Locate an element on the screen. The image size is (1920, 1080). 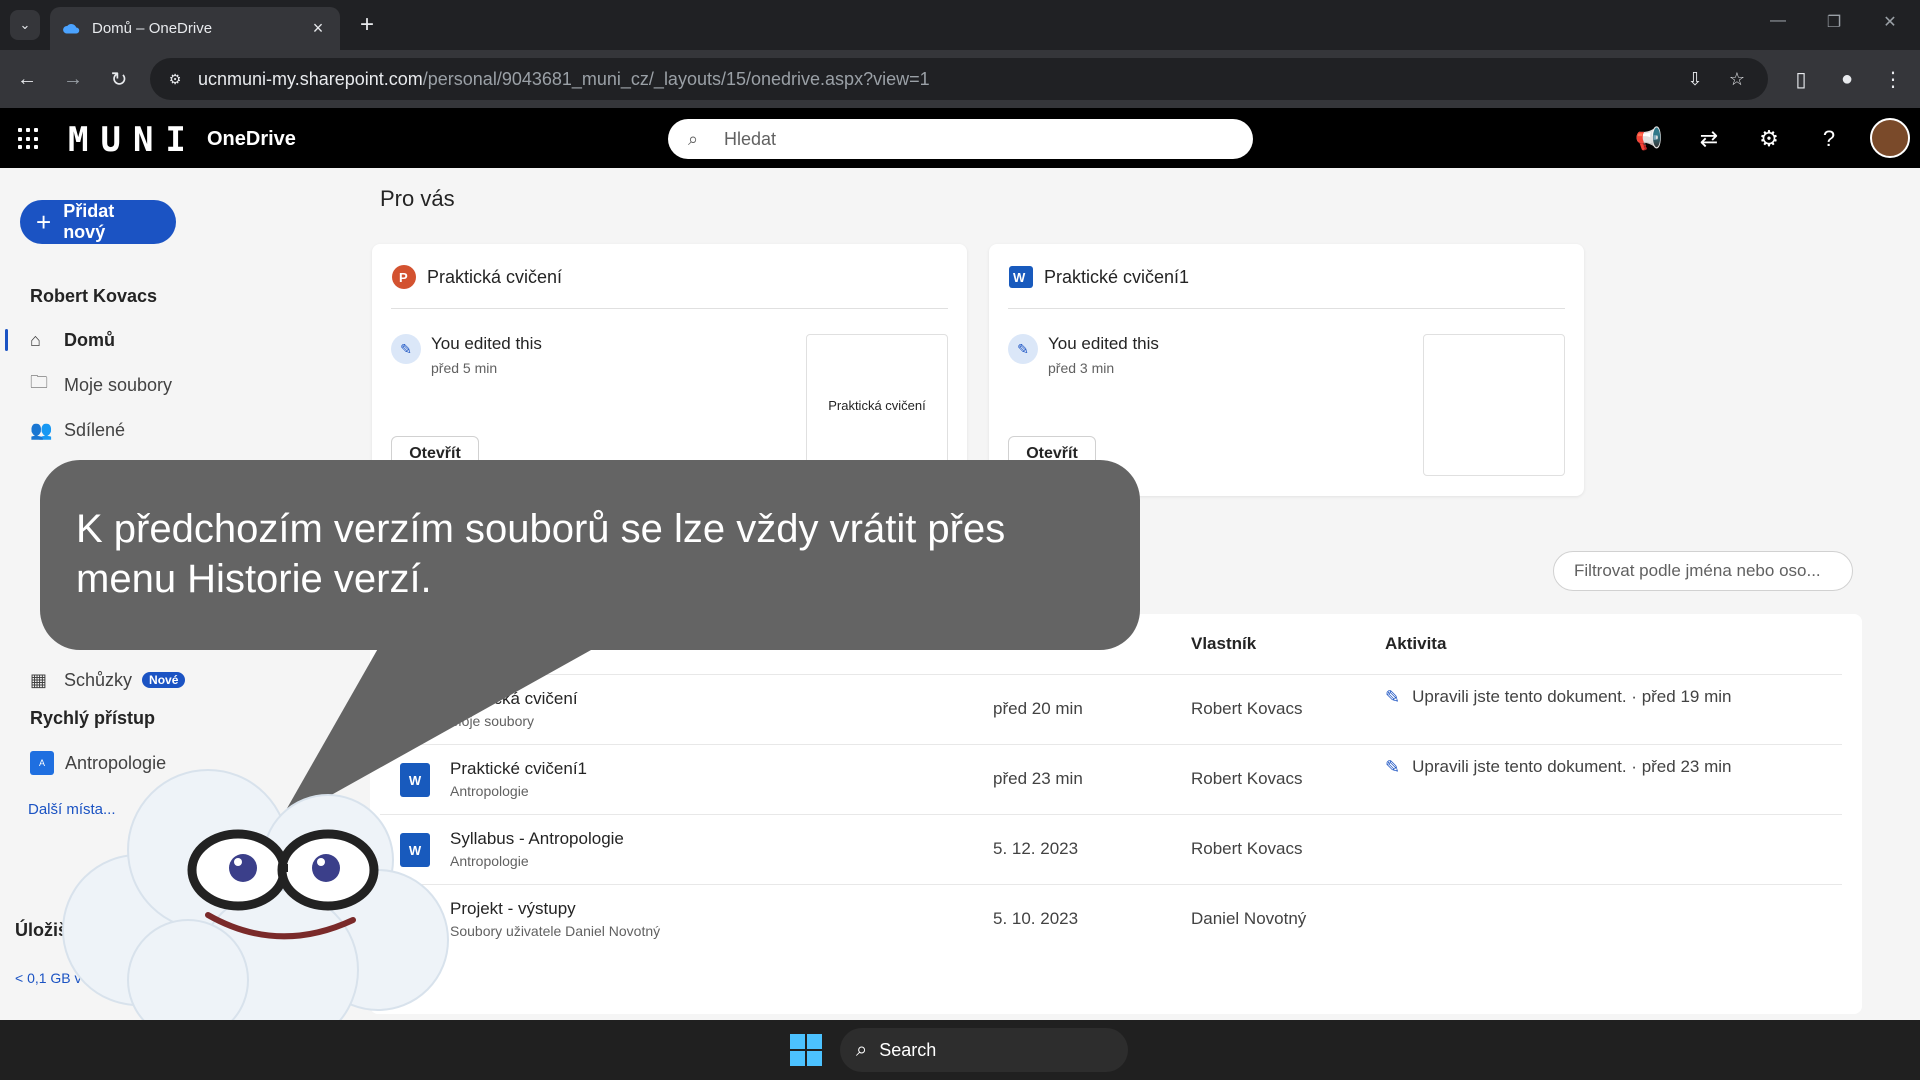
nav-item-home: ⌂ Domů is located at coordinates (72, 340).